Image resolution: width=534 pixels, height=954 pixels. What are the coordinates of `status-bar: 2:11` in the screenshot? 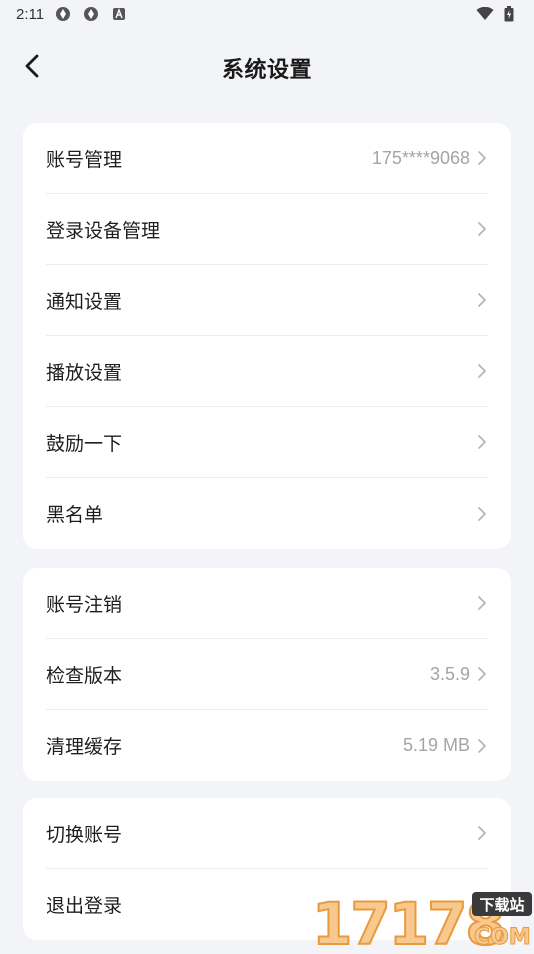 It's located at (267, 14).